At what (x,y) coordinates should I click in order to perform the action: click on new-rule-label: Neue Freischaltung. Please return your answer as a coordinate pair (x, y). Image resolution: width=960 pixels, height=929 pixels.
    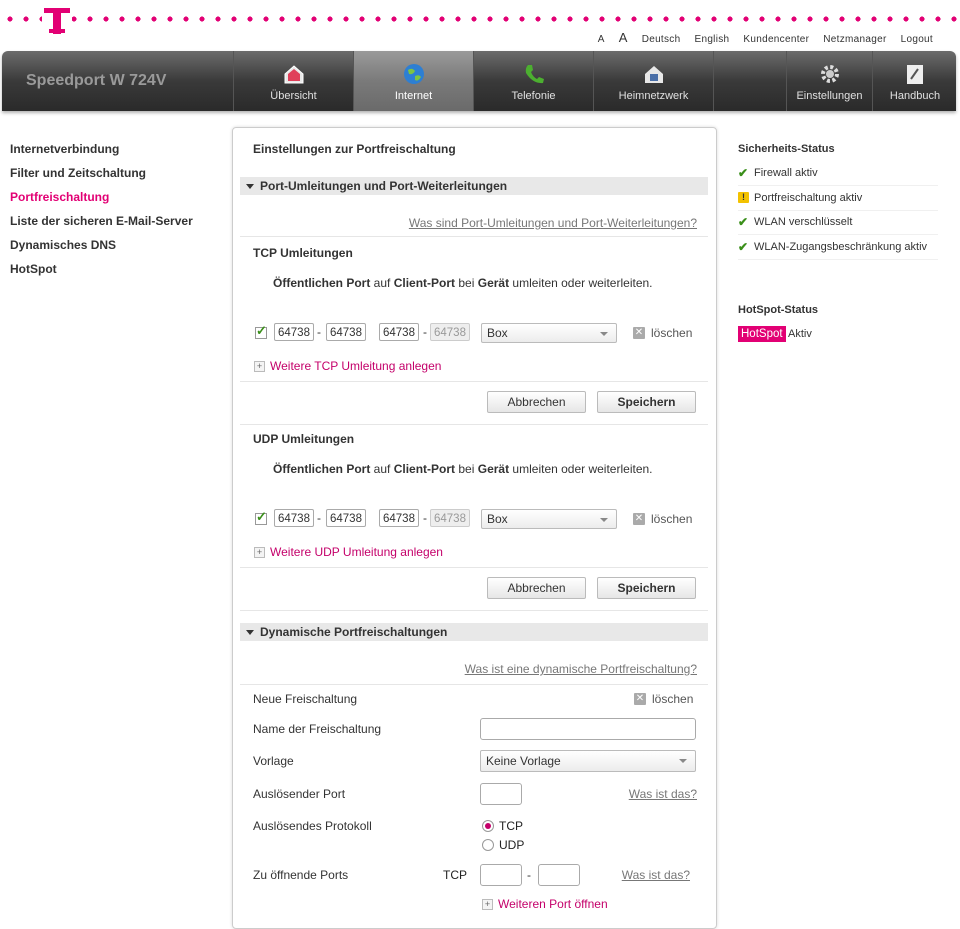
    Looking at the image, I should click on (305, 699).